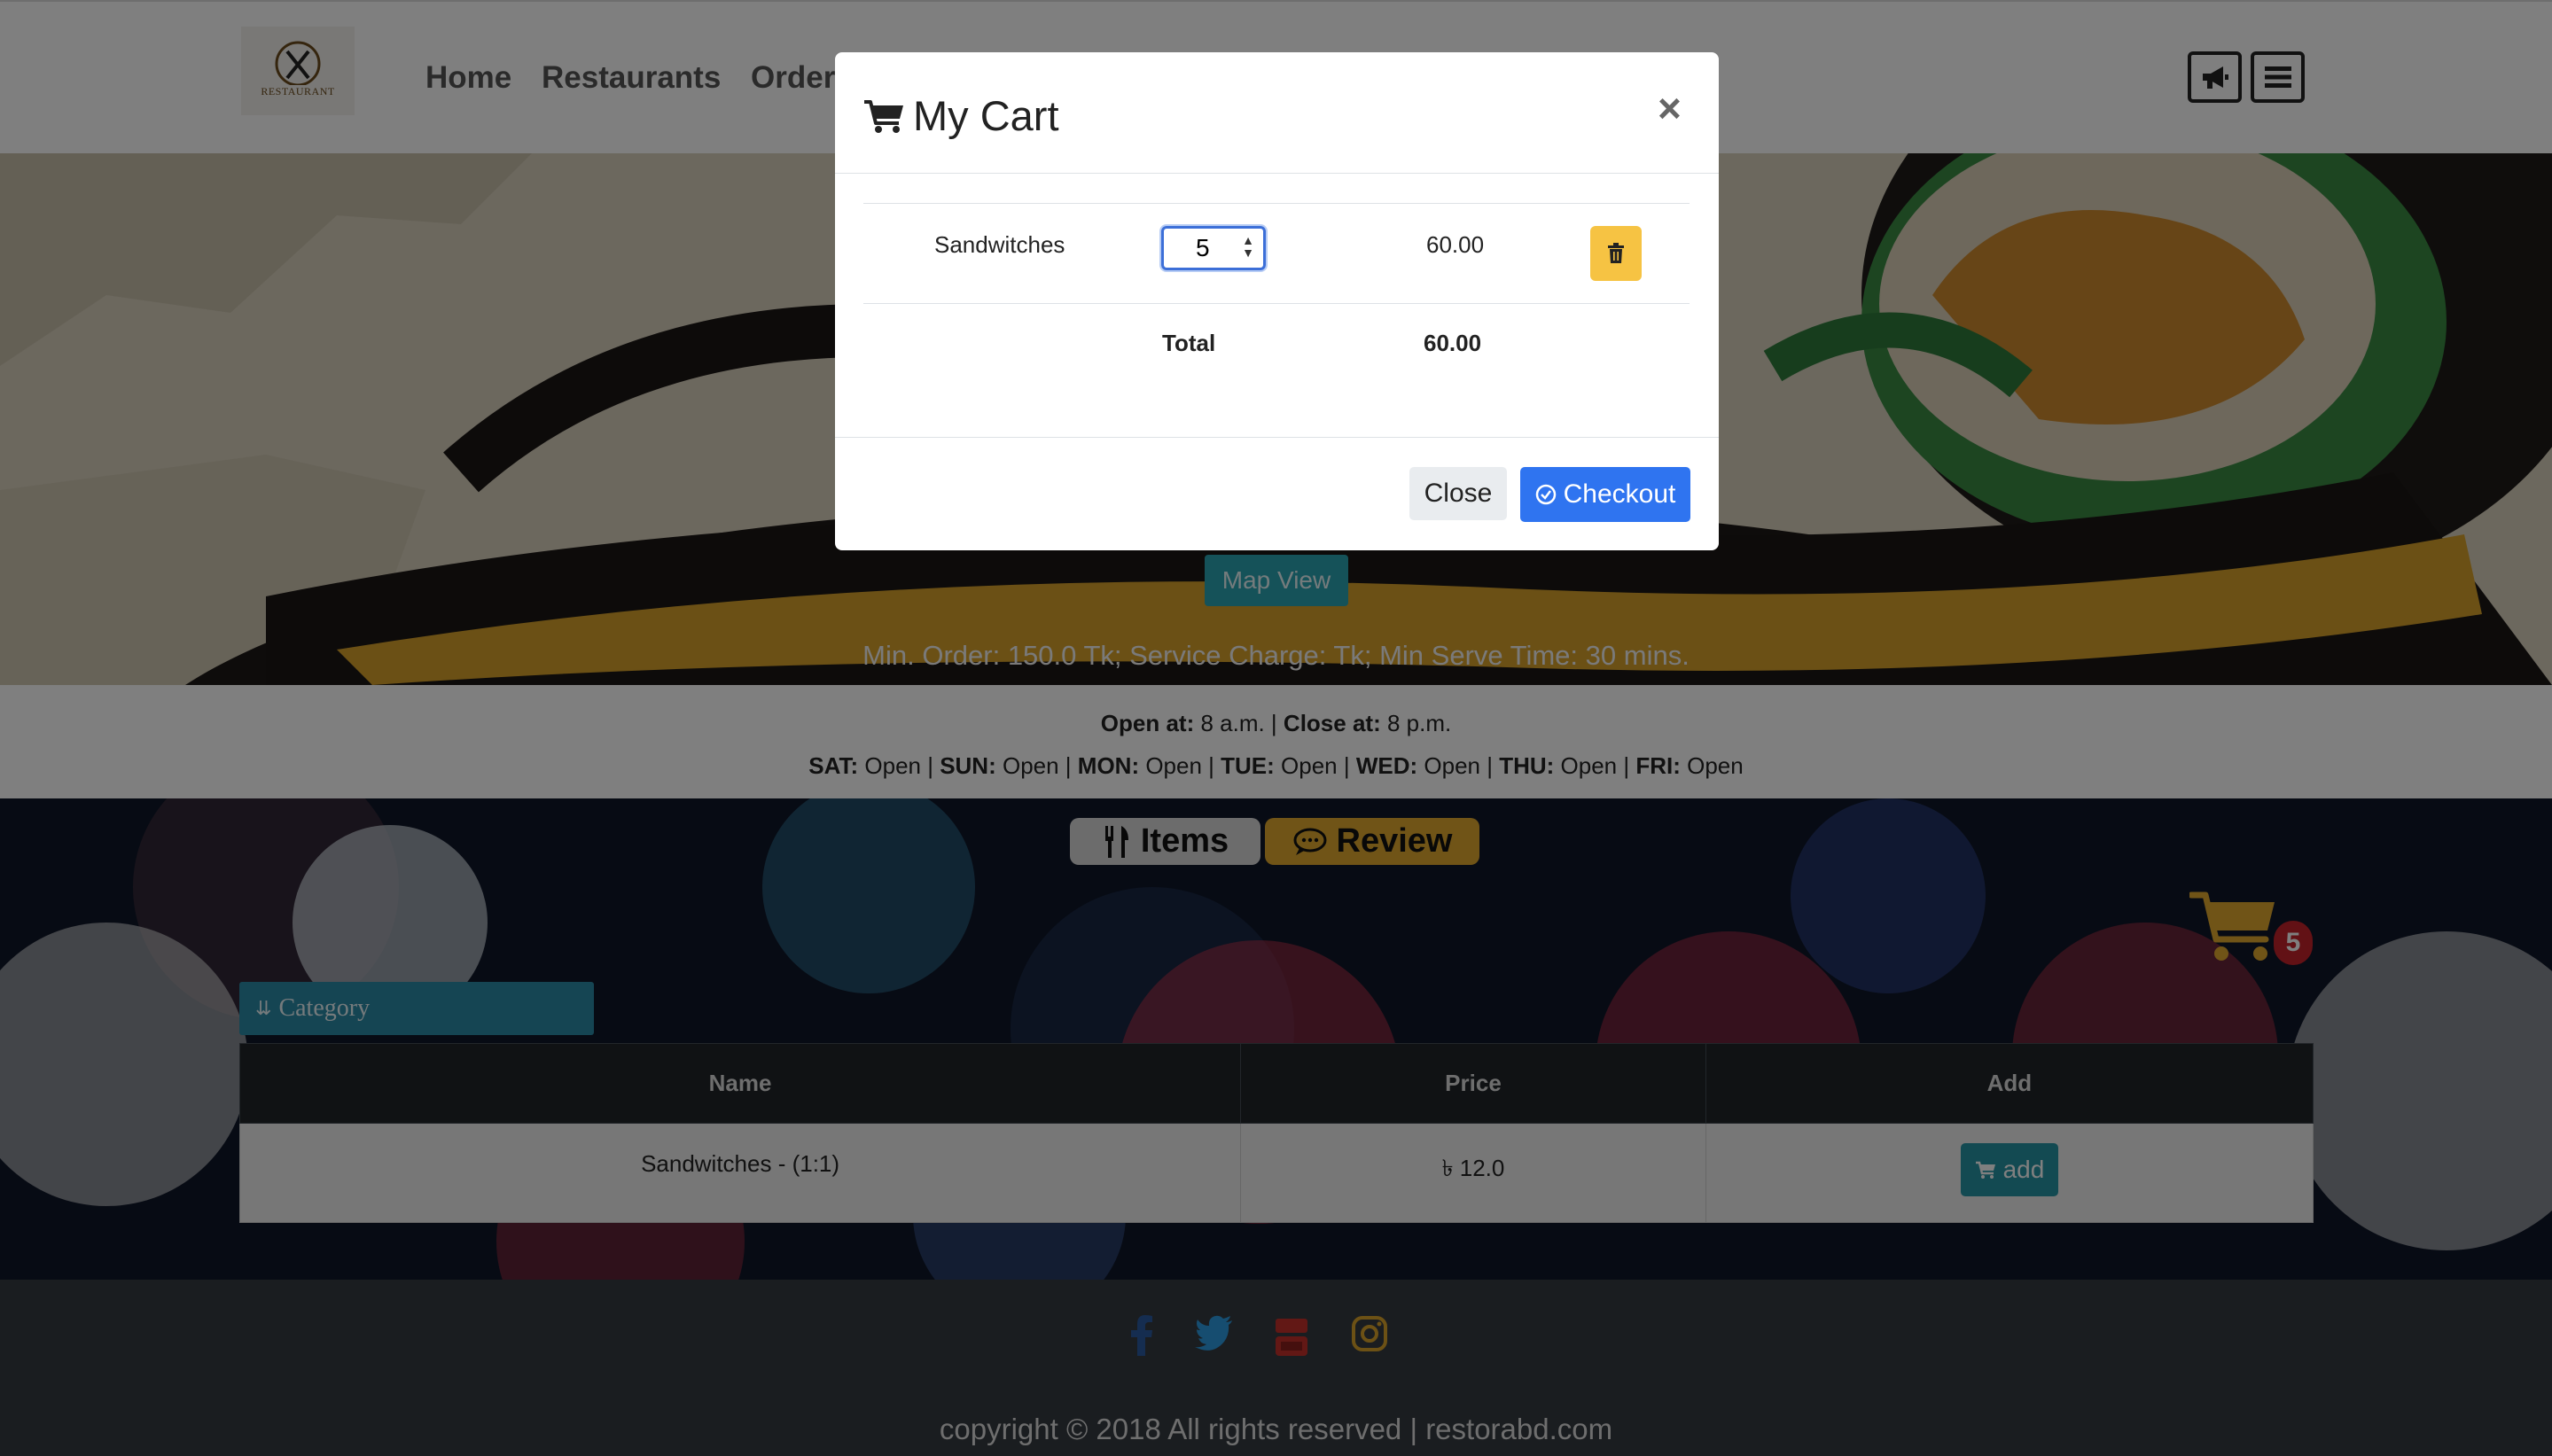  What do you see at coordinates (1189, 343) in the screenshot?
I see `total-label: Total` at bounding box center [1189, 343].